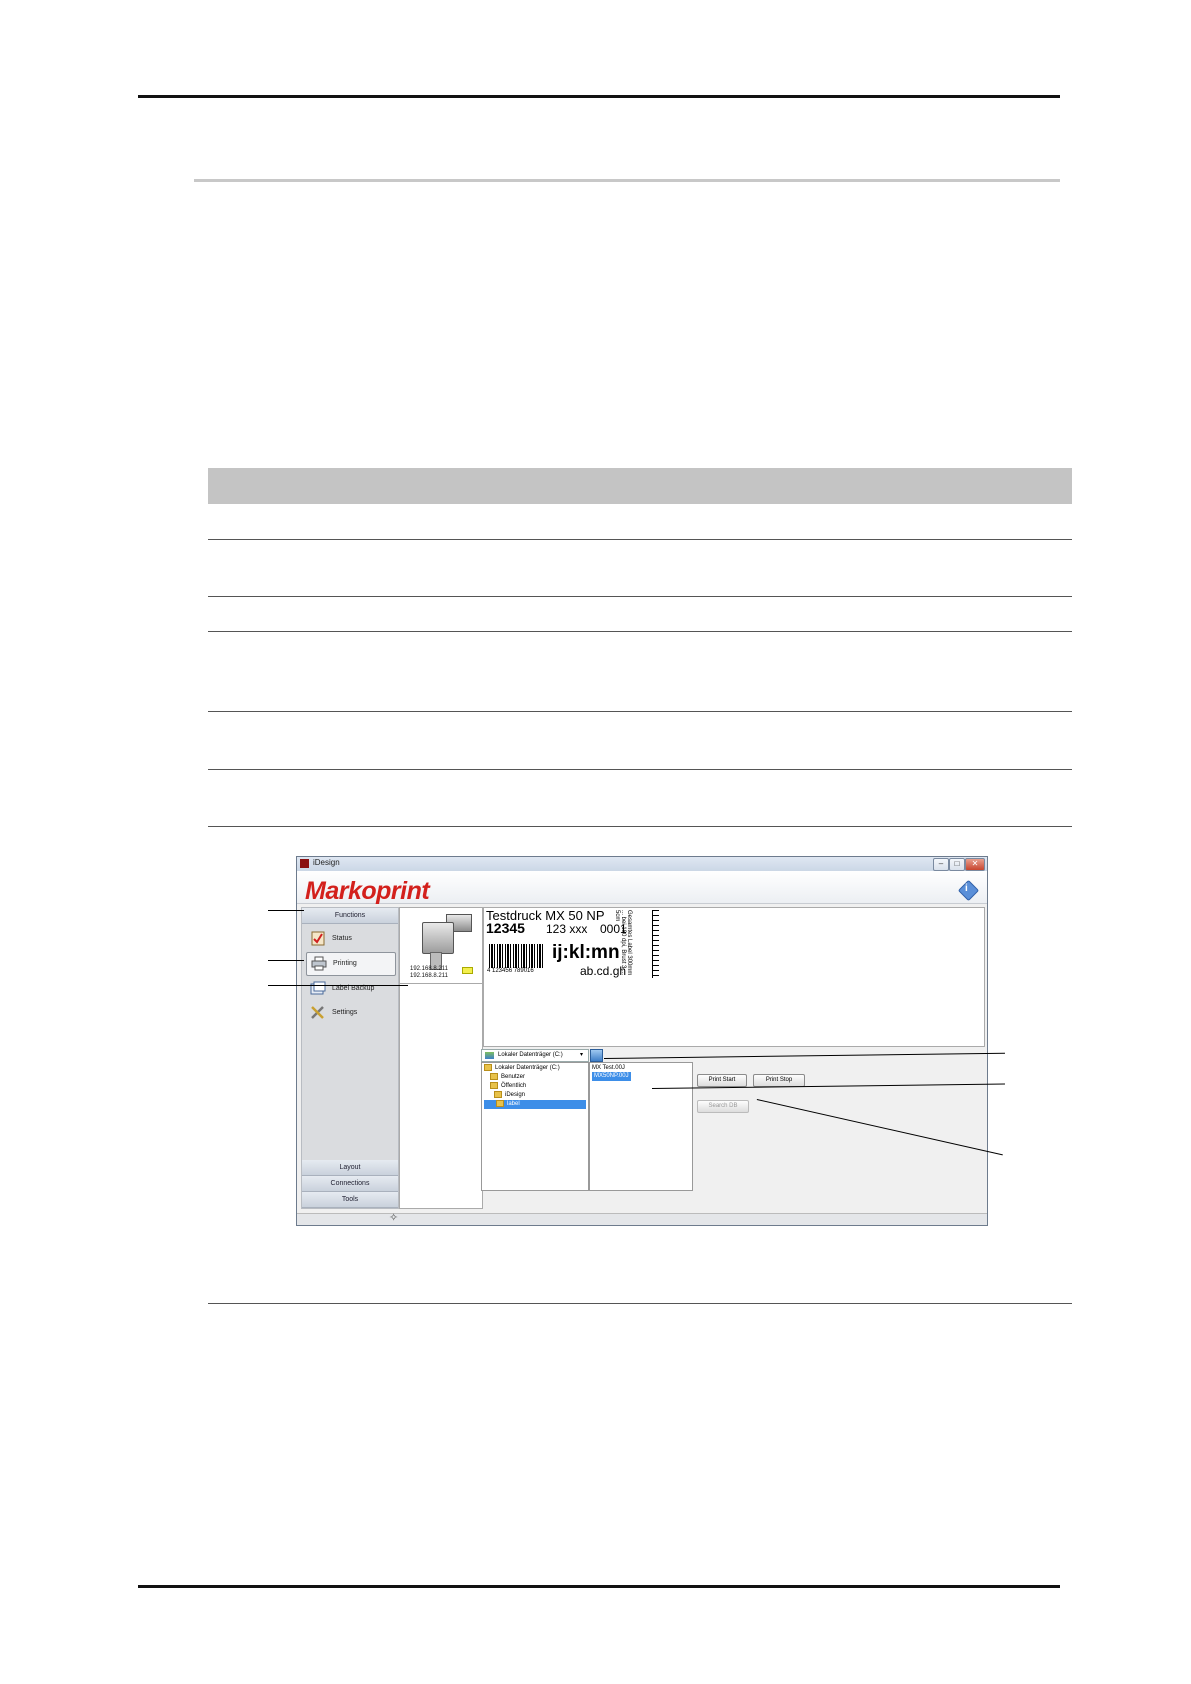 The height and width of the screenshot is (1684, 1191). I want to click on tree-item-idesign: iDesign, so click(509, 1095).